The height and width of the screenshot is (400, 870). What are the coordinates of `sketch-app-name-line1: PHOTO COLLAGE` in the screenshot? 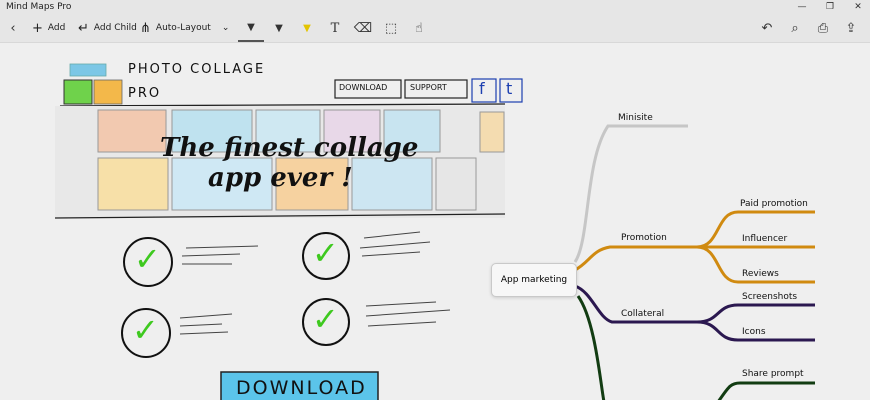 It's located at (197, 69).